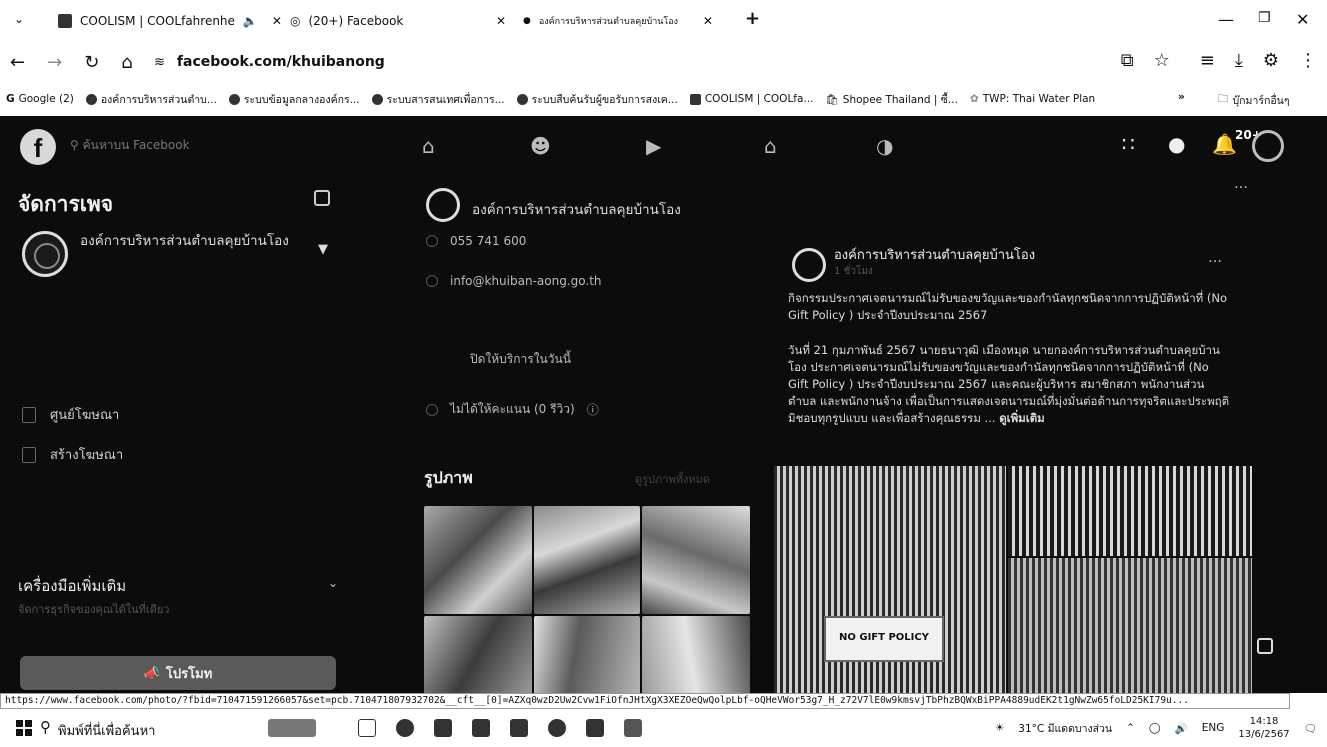 The image size is (1327, 747). What do you see at coordinates (448, 477) in the screenshot?
I see `photos-title: รูปภาพ` at bounding box center [448, 477].